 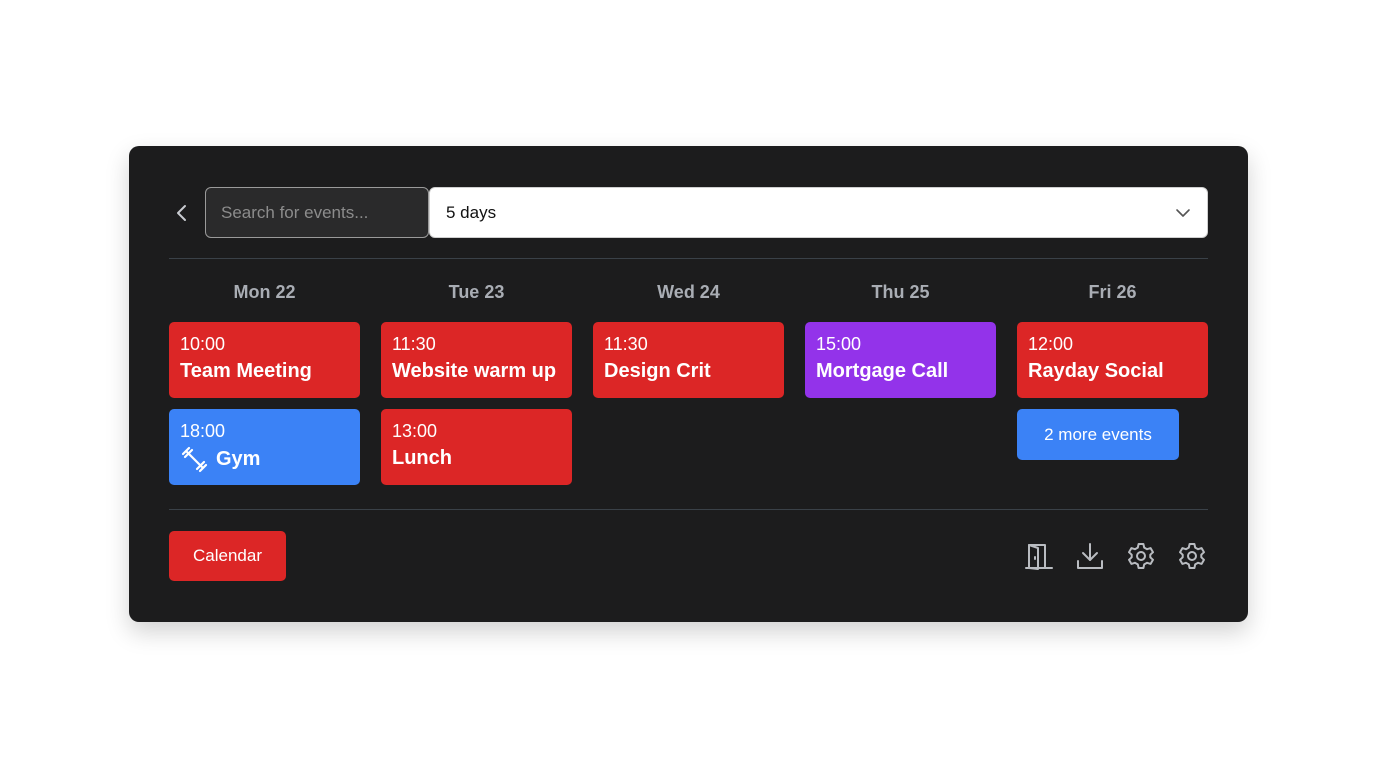 I want to click on event-time: 15:00, so click(x=839, y=344).